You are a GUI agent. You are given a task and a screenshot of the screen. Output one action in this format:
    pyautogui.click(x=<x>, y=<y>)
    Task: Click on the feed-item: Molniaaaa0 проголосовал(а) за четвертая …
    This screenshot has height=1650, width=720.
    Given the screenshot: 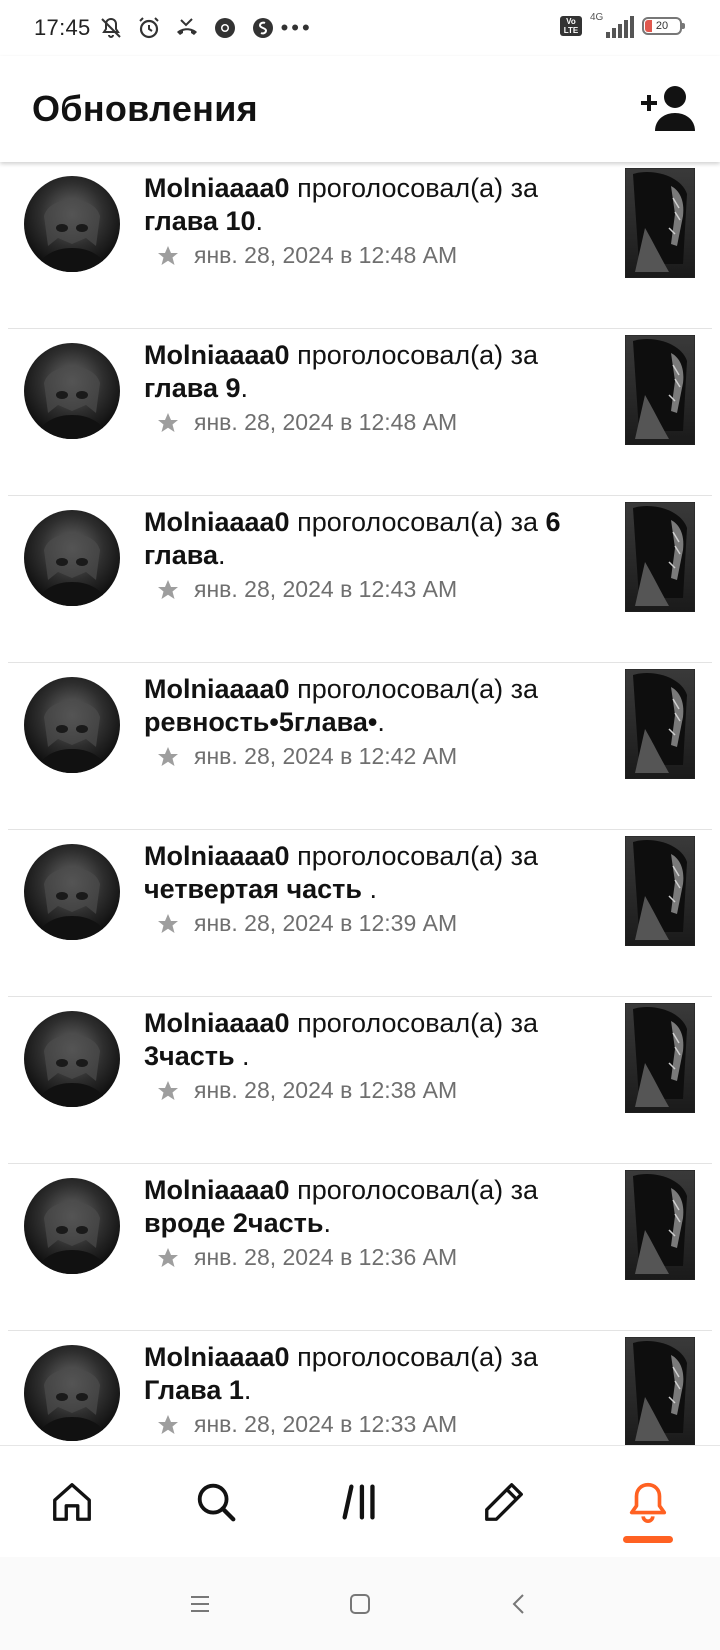 What is the action you would take?
    pyautogui.click(x=360, y=913)
    